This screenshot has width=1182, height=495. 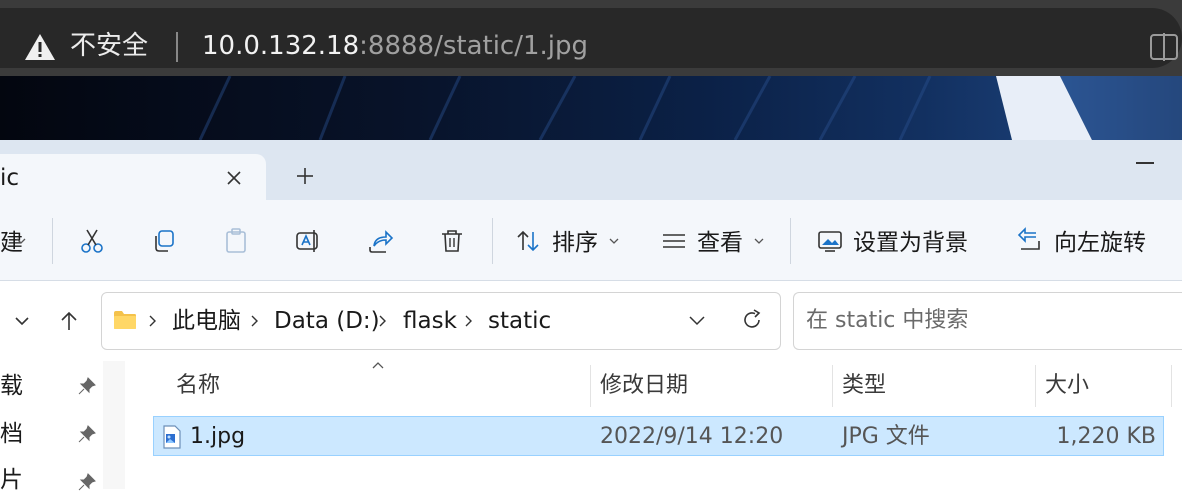 What do you see at coordinates (1067, 386) in the screenshot?
I see `column-header-size: 大小` at bounding box center [1067, 386].